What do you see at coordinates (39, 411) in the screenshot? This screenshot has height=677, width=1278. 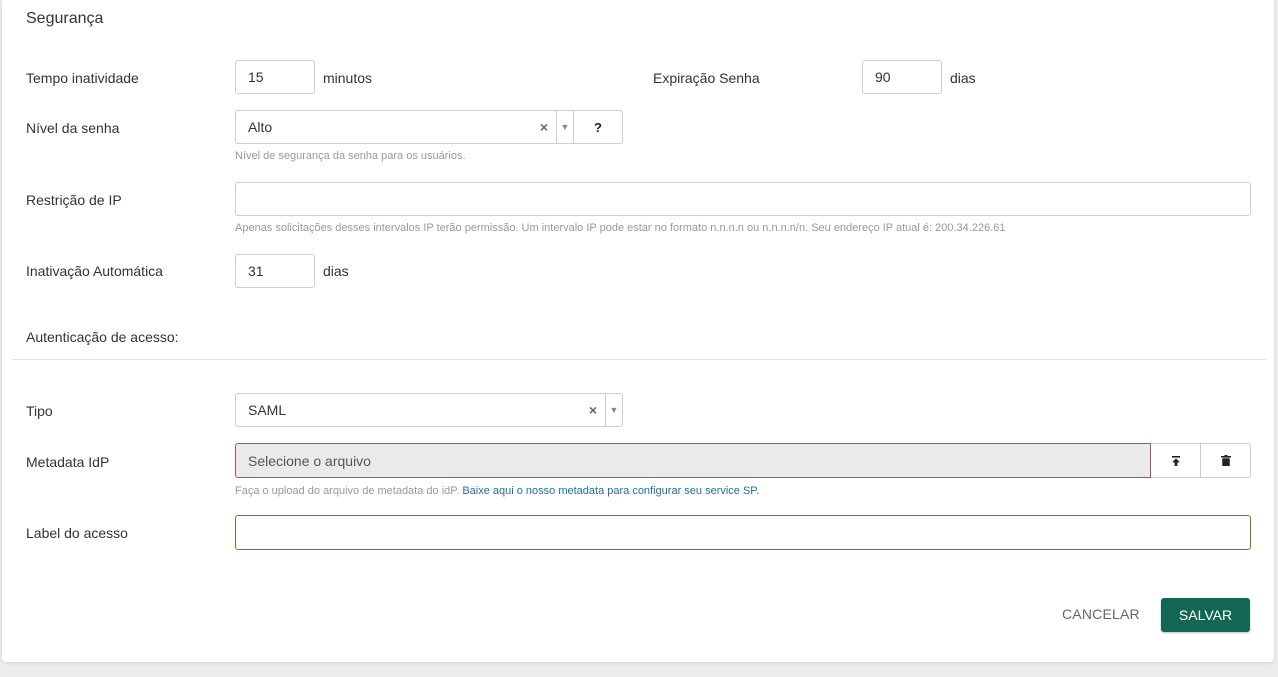 I see `type-label: Tipo` at bounding box center [39, 411].